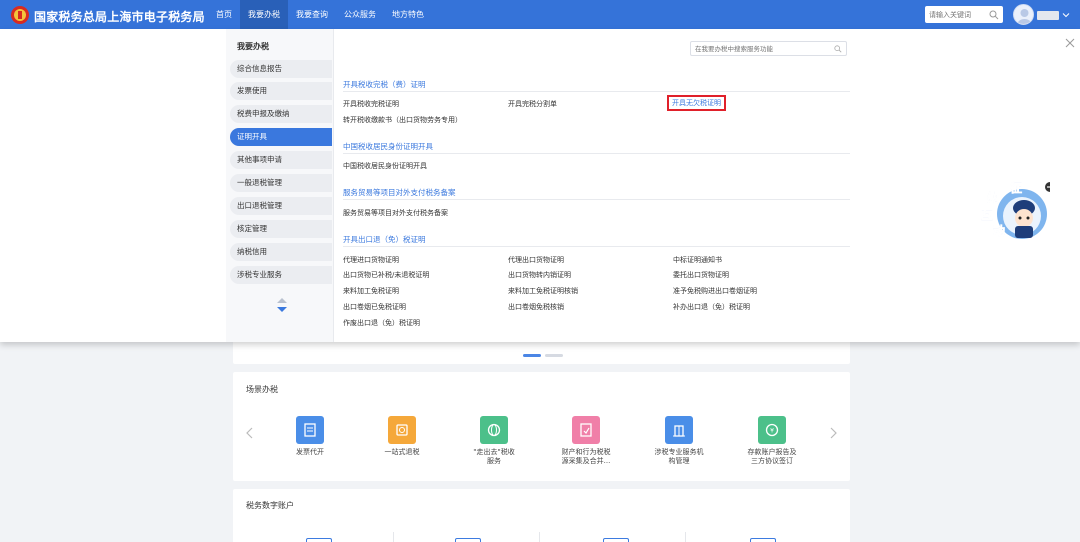 This screenshot has height=542, width=1080. I want to click on sidebar-item-invoice-use: 发票使用, so click(281, 91).